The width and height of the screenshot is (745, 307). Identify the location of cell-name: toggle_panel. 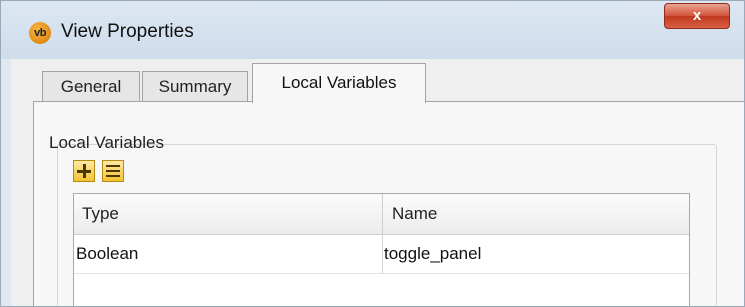
(432, 253).